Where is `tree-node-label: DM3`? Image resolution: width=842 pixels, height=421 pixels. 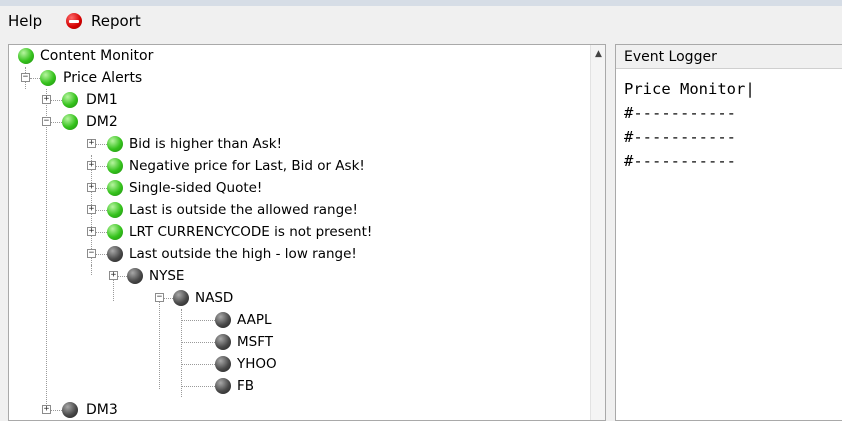 tree-node-label: DM3 is located at coordinates (102, 410).